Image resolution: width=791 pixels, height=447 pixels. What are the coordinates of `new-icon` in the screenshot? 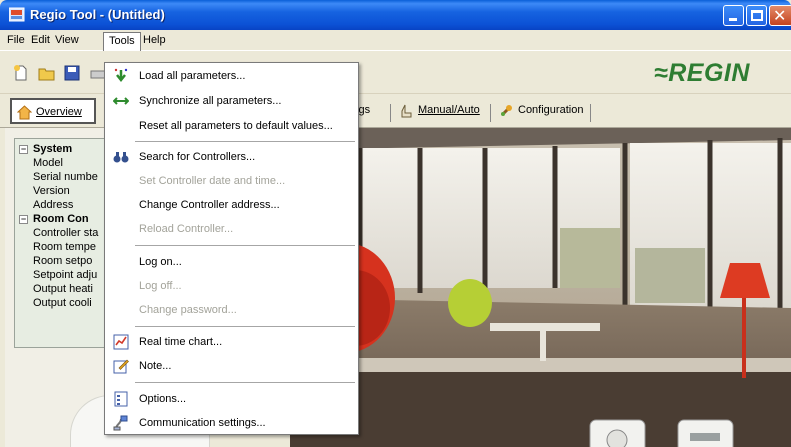 It's located at (21, 73).